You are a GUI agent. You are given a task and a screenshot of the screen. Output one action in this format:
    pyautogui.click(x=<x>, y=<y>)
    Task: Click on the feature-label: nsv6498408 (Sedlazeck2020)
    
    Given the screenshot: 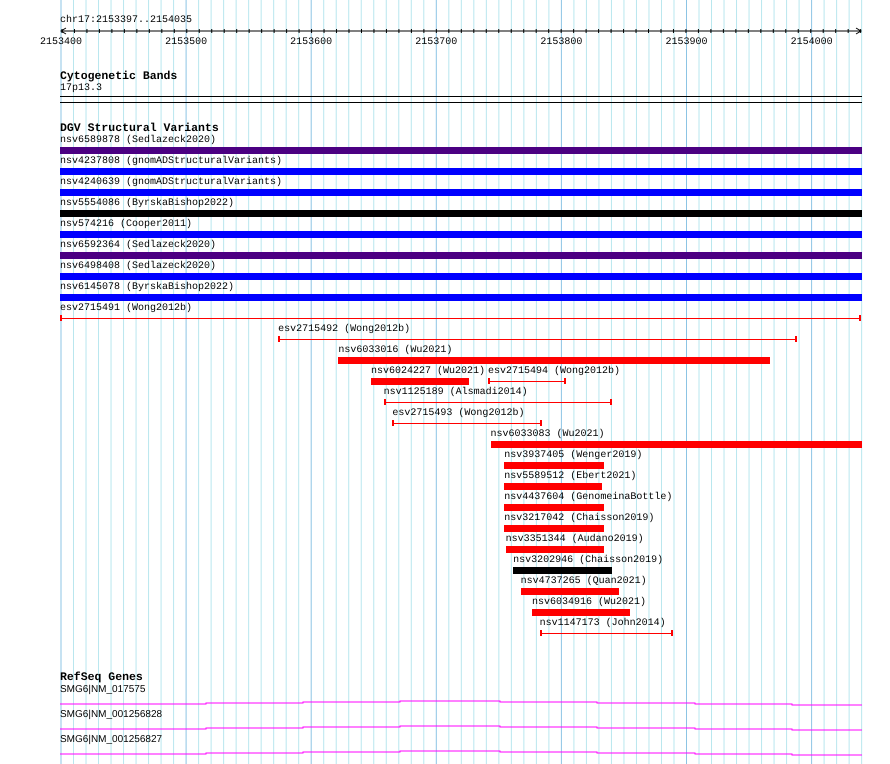 What is the action you would take?
    pyautogui.click(x=138, y=267)
    